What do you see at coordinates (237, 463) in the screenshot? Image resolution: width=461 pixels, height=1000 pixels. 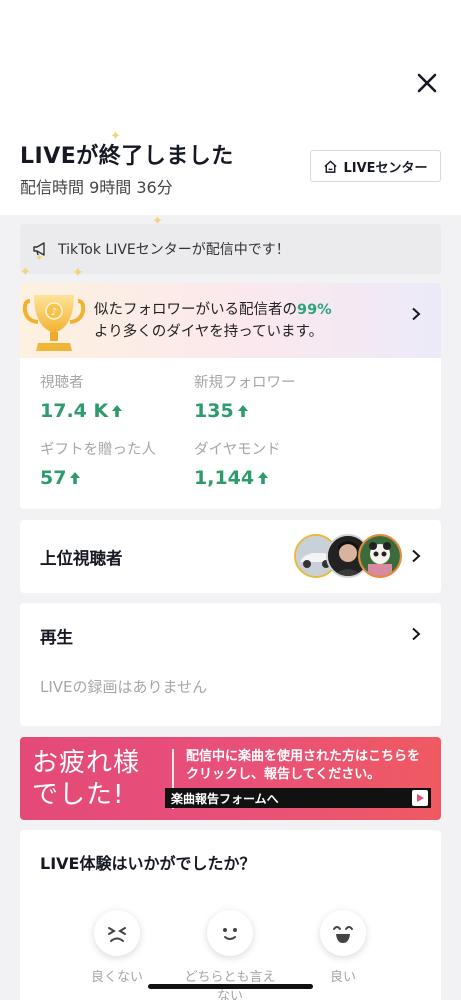 I see `stat-diamonds: ダイヤモンド 1,144` at bounding box center [237, 463].